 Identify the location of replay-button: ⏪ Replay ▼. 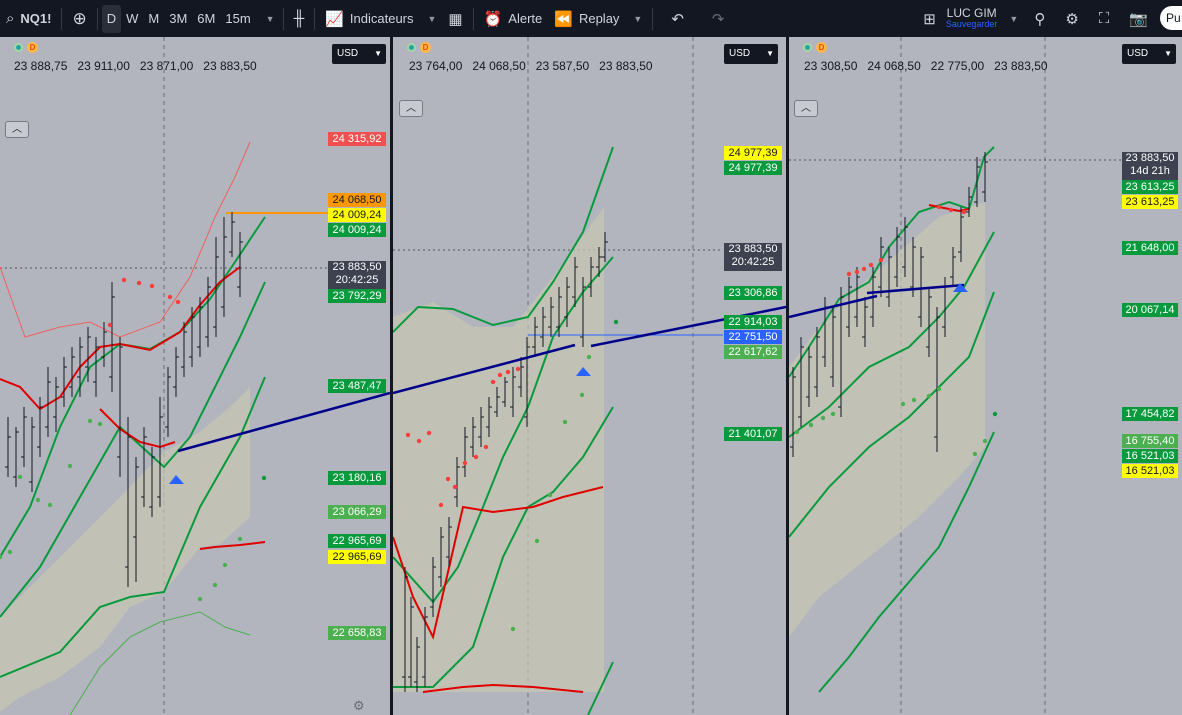
(598, 18).